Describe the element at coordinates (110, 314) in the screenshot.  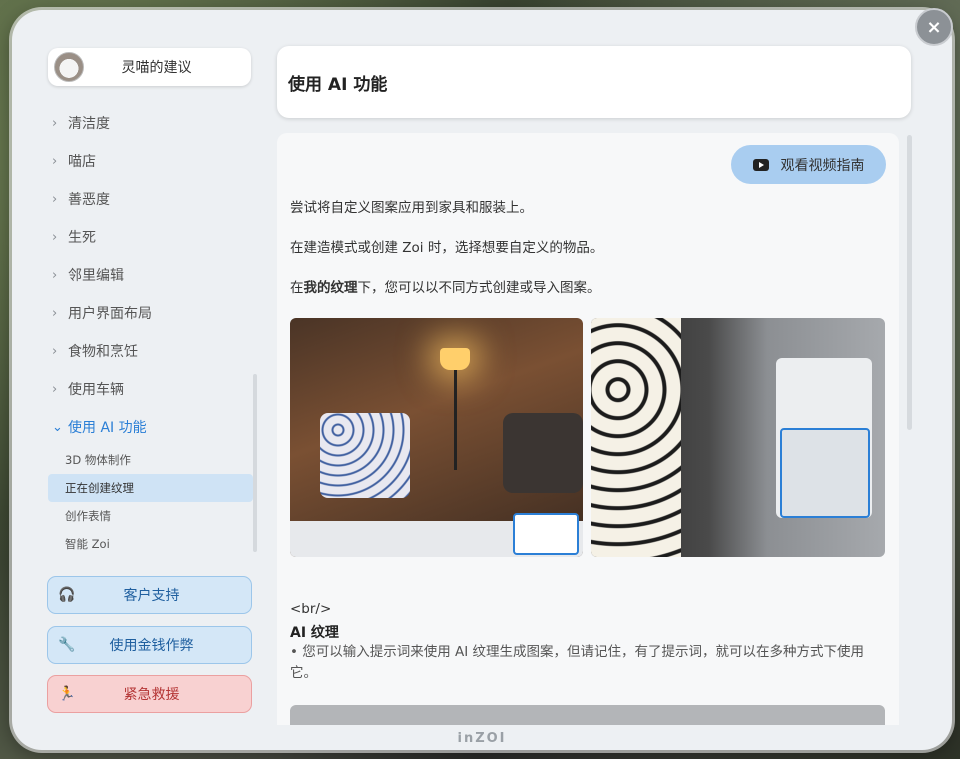
I see `nav-item-label: 用户界面布局` at that location.